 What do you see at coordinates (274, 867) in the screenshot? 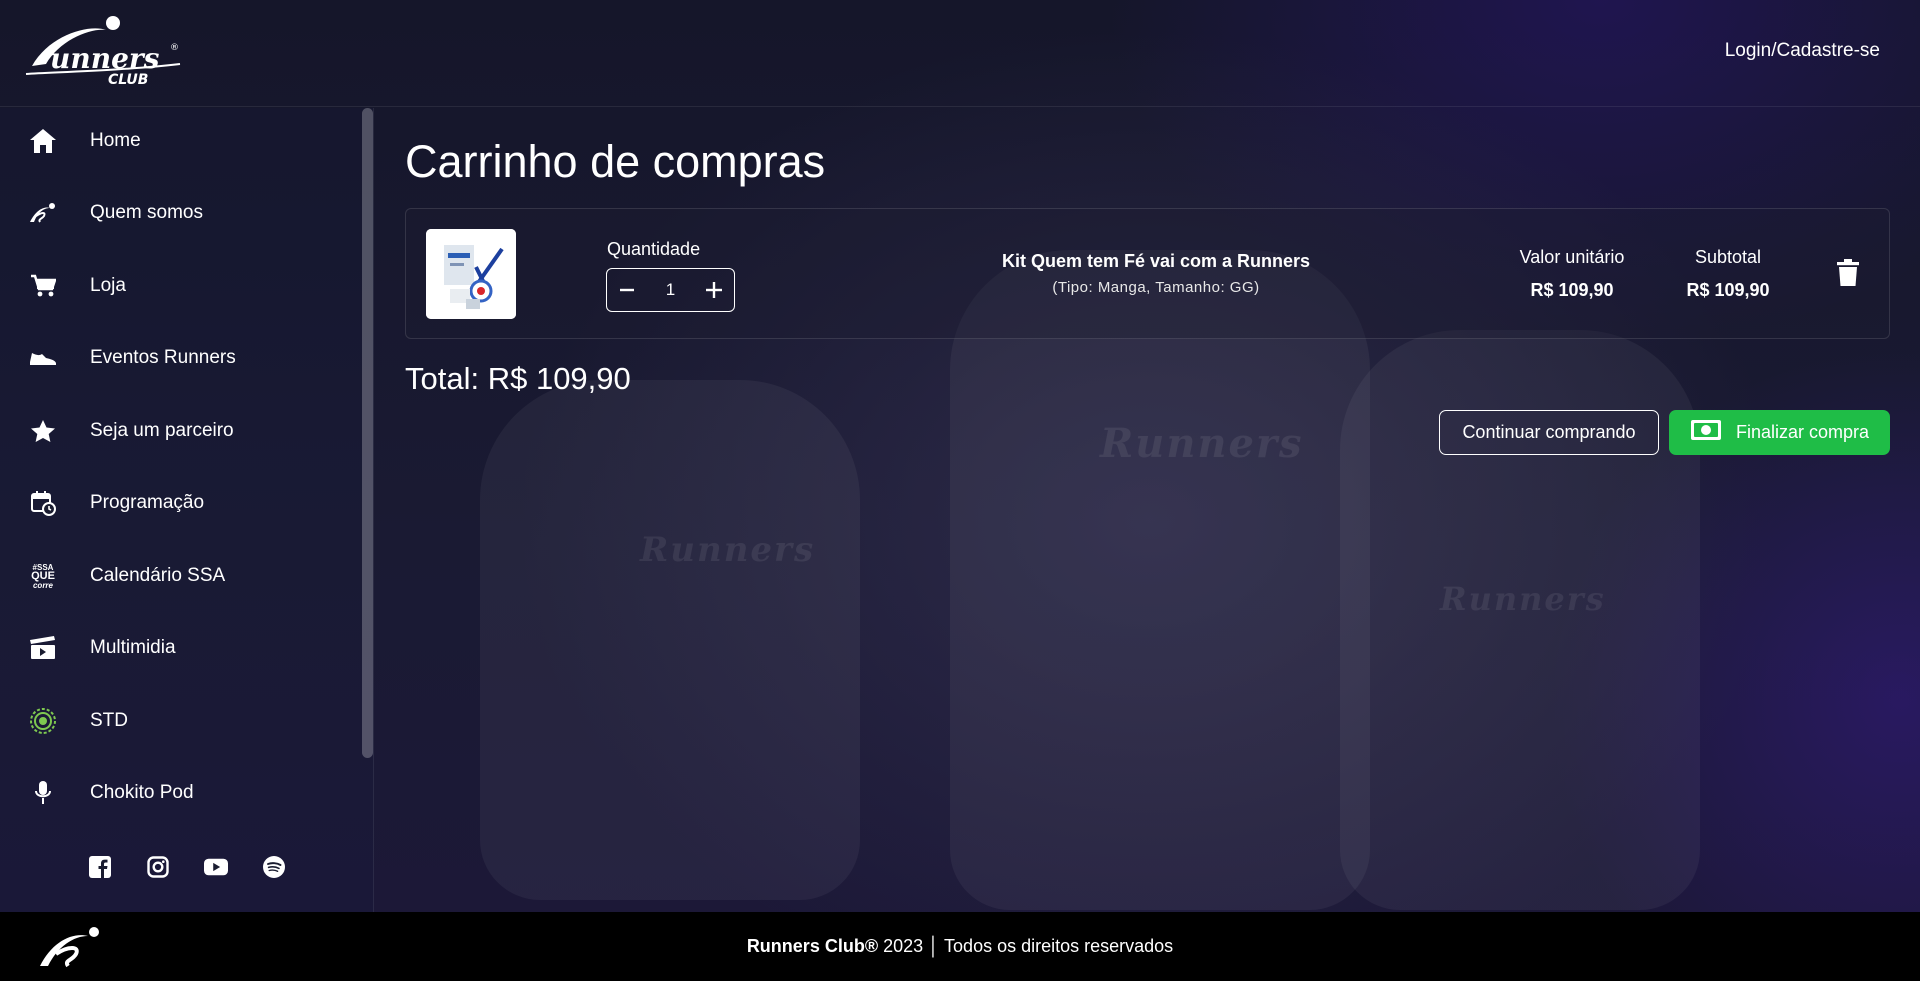
I see `spotify-icon` at bounding box center [274, 867].